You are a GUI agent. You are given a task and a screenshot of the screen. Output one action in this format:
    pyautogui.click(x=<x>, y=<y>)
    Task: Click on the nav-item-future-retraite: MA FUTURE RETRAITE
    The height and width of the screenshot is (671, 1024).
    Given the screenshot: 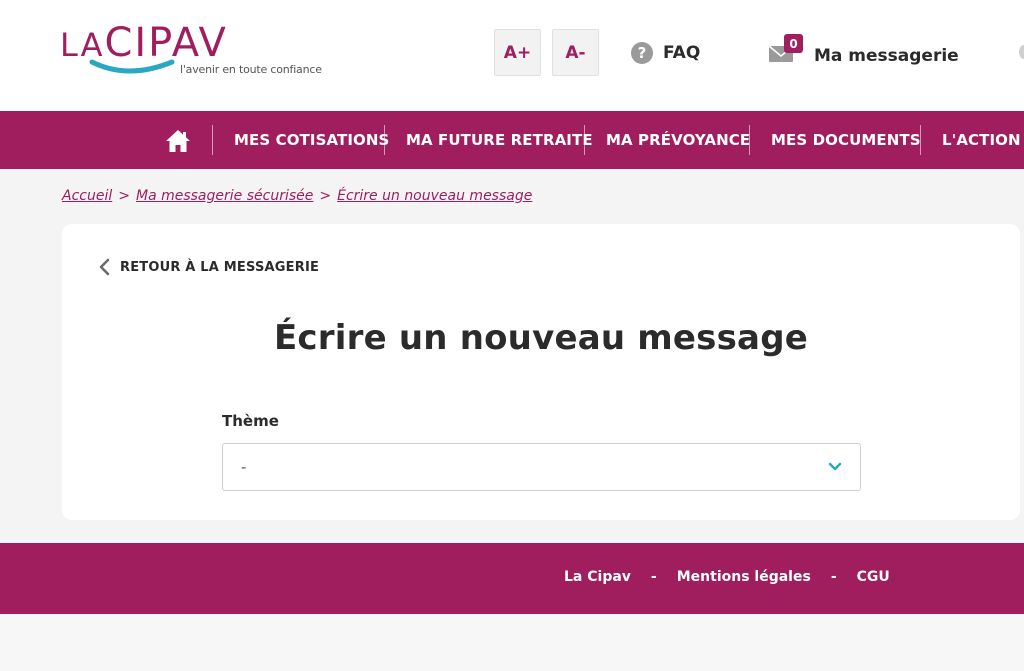 What is the action you would take?
    pyautogui.click(x=499, y=140)
    